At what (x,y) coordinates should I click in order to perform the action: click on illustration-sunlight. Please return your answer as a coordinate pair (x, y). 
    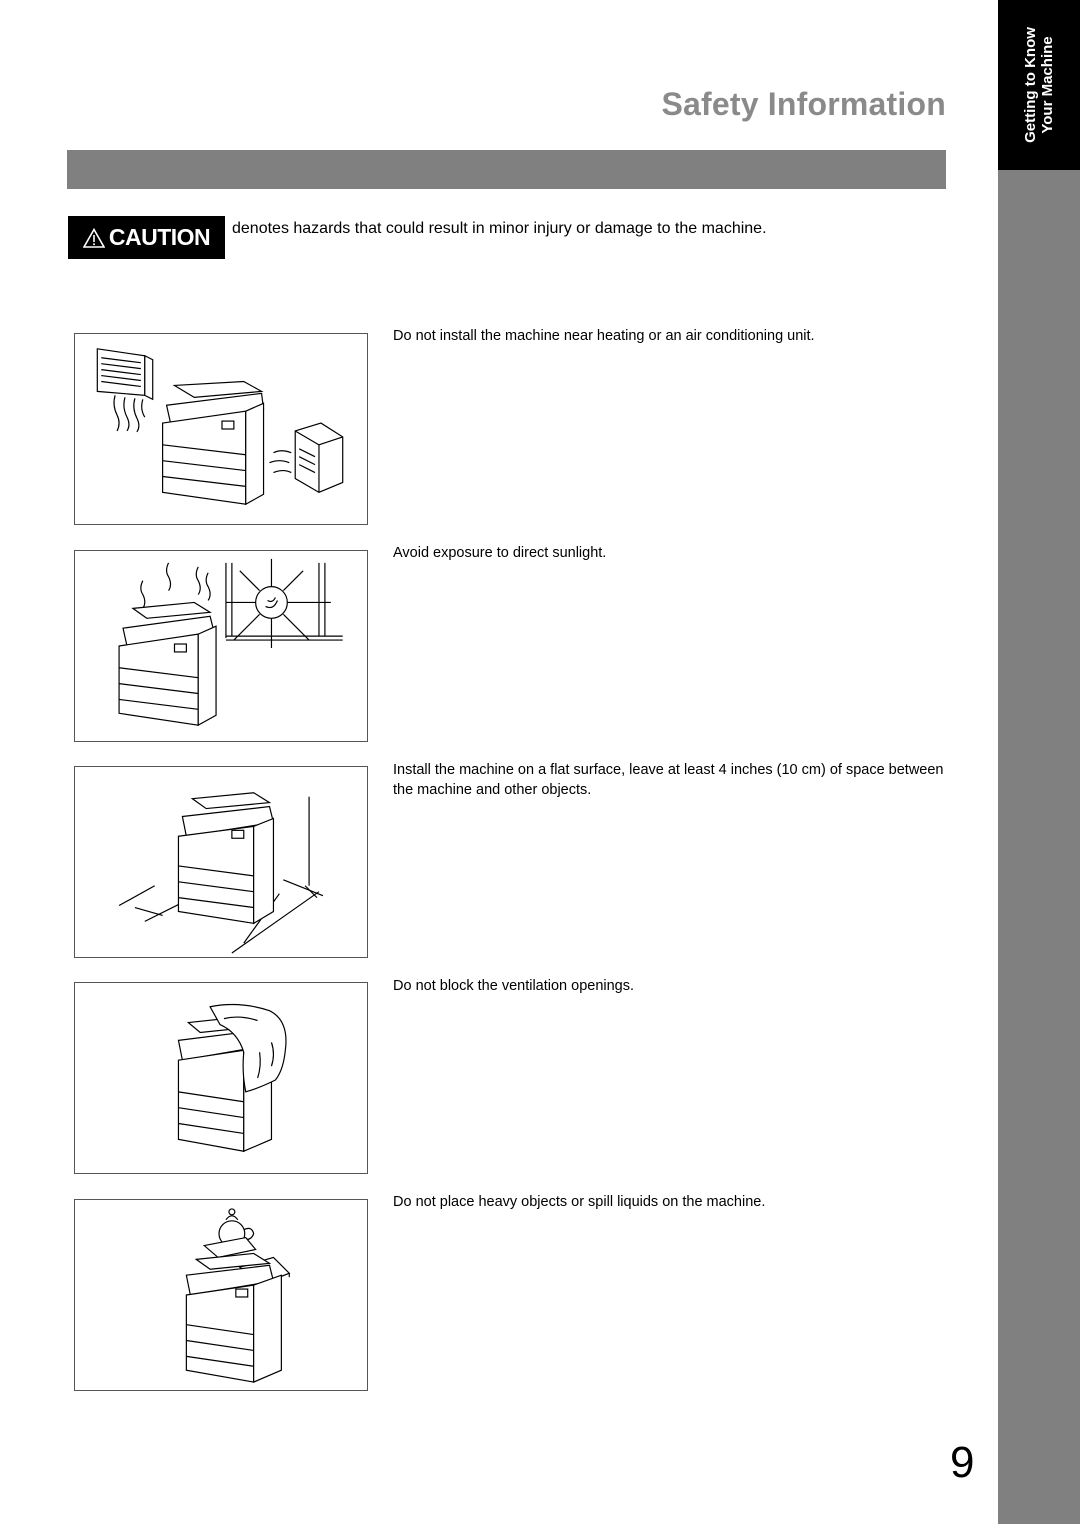
    Looking at the image, I should click on (221, 646).